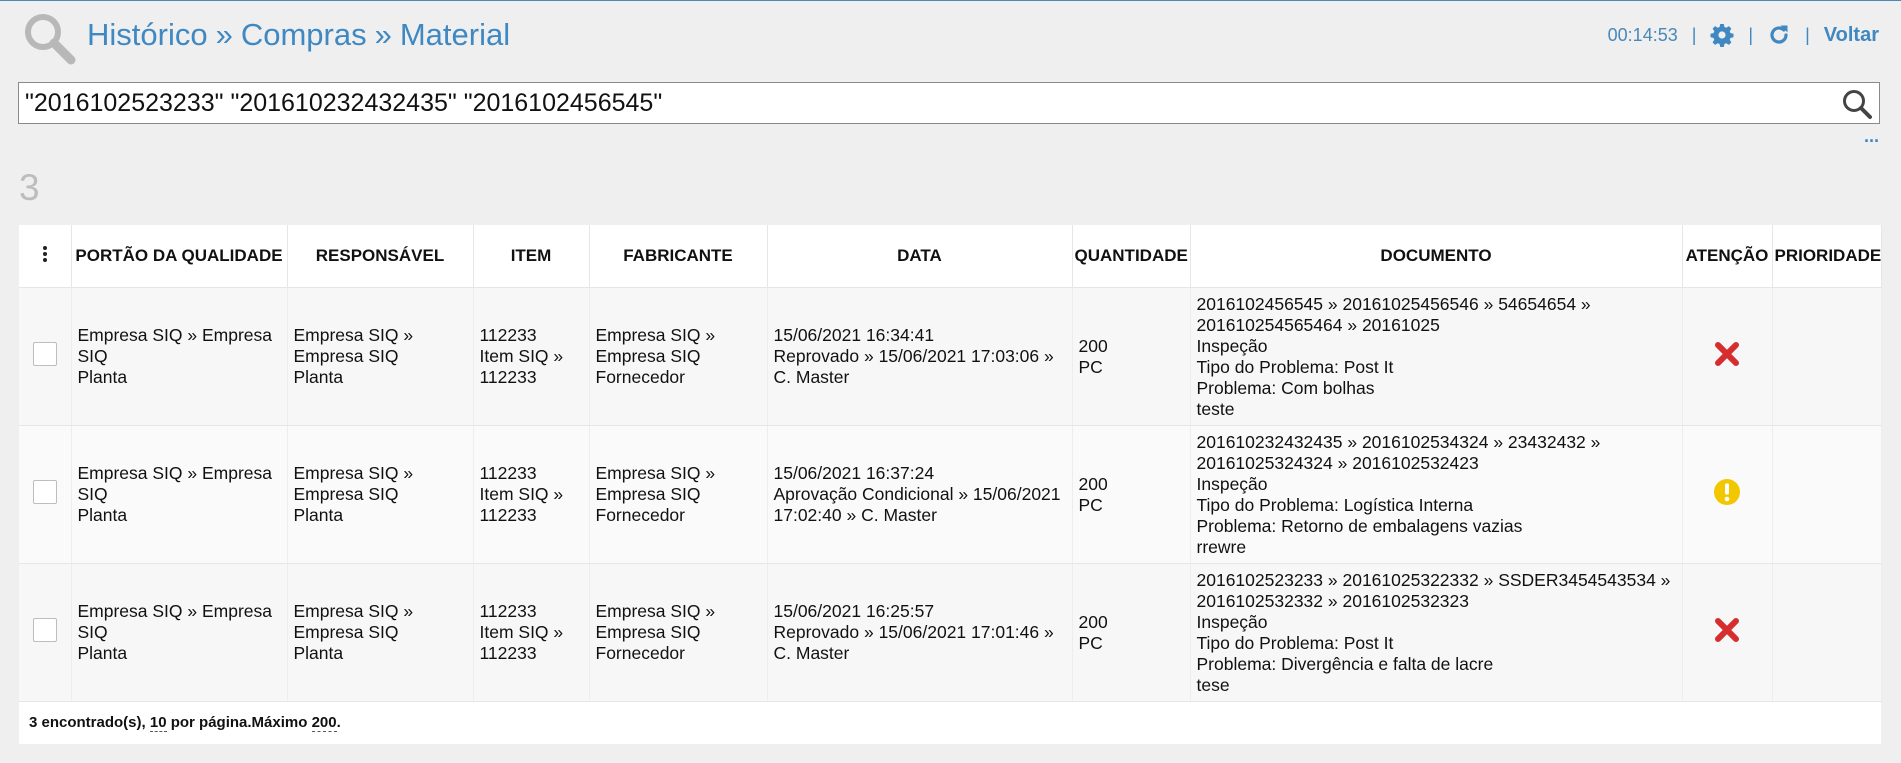 This screenshot has width=1901, height=763. Describe the element at coordinates (913, 632) in the screenshot. I see `cell-line: Reprovado » 15/06/2021 17:01:46 »` at that location.